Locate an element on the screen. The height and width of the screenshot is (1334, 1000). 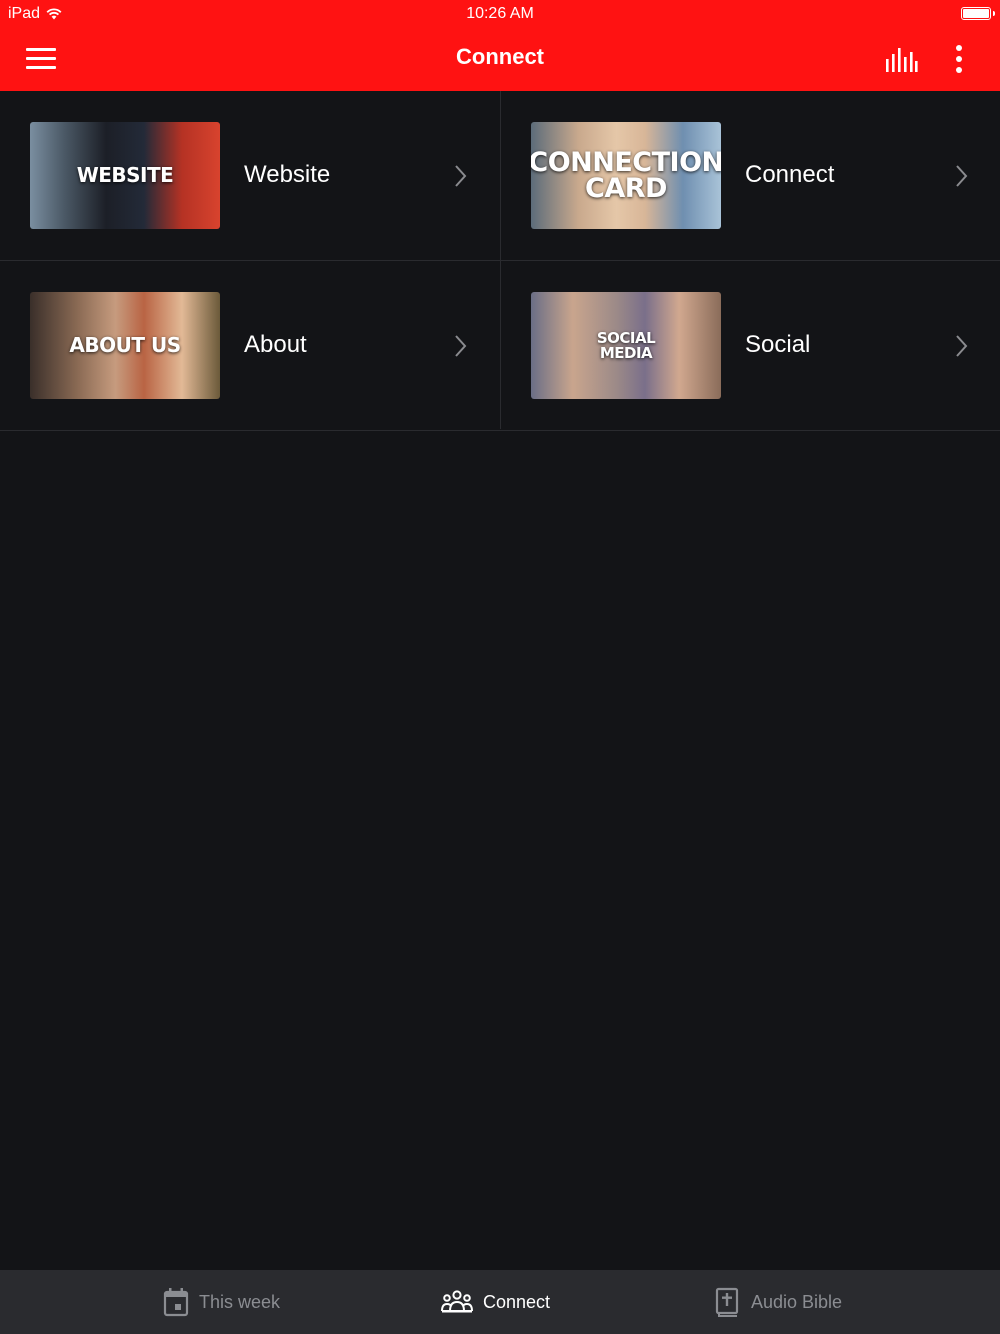
website-label: Website is located at coordinates (287, 174).